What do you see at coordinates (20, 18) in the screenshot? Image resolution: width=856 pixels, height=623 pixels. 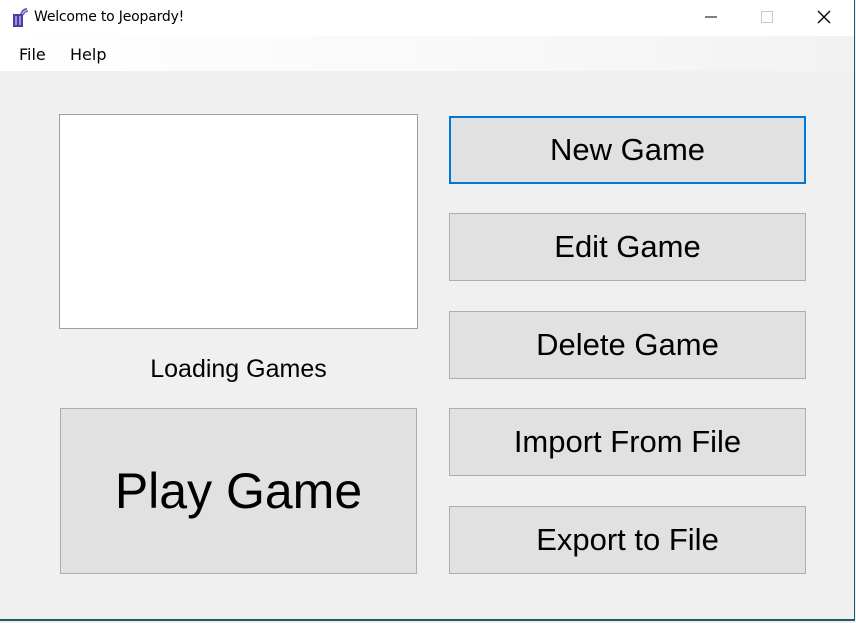 I see `jeopardy-app-icon` at bounding box center [20, 18].